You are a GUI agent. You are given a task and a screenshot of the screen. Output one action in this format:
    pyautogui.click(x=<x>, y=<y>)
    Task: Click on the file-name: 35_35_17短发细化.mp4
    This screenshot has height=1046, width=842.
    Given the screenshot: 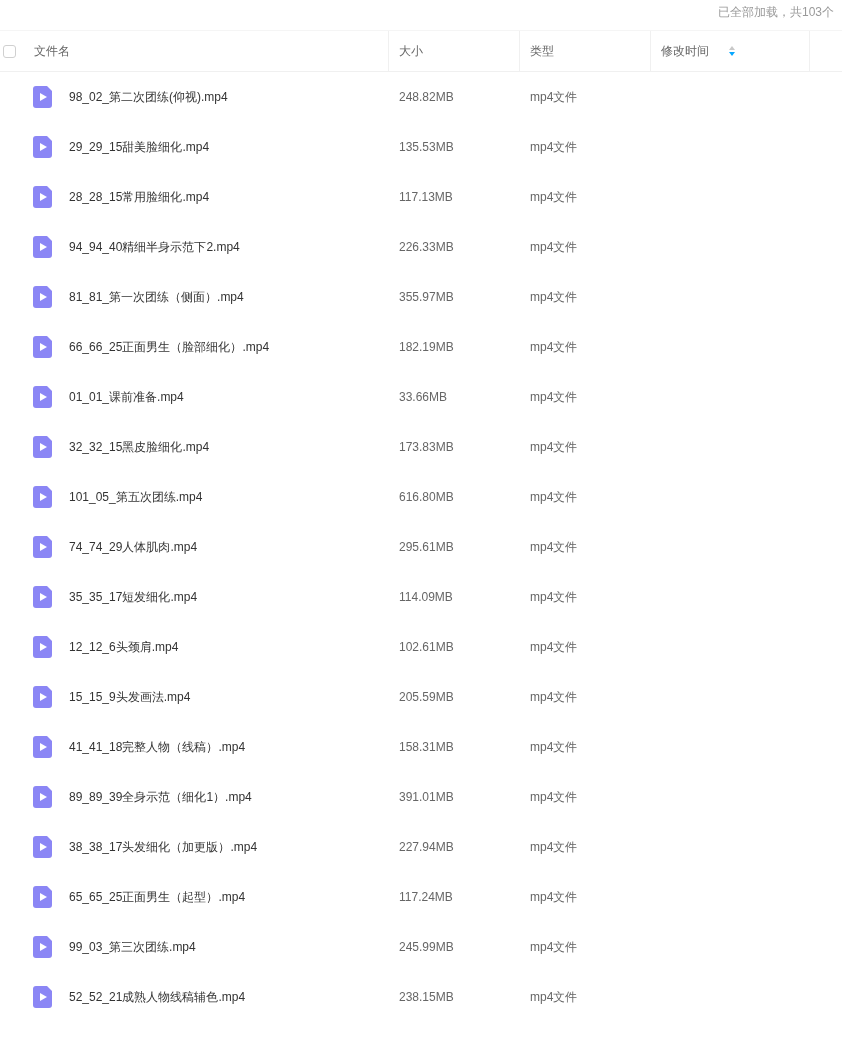 What is the action you would take?
    pyautogui.click(x=133, y=597)
    